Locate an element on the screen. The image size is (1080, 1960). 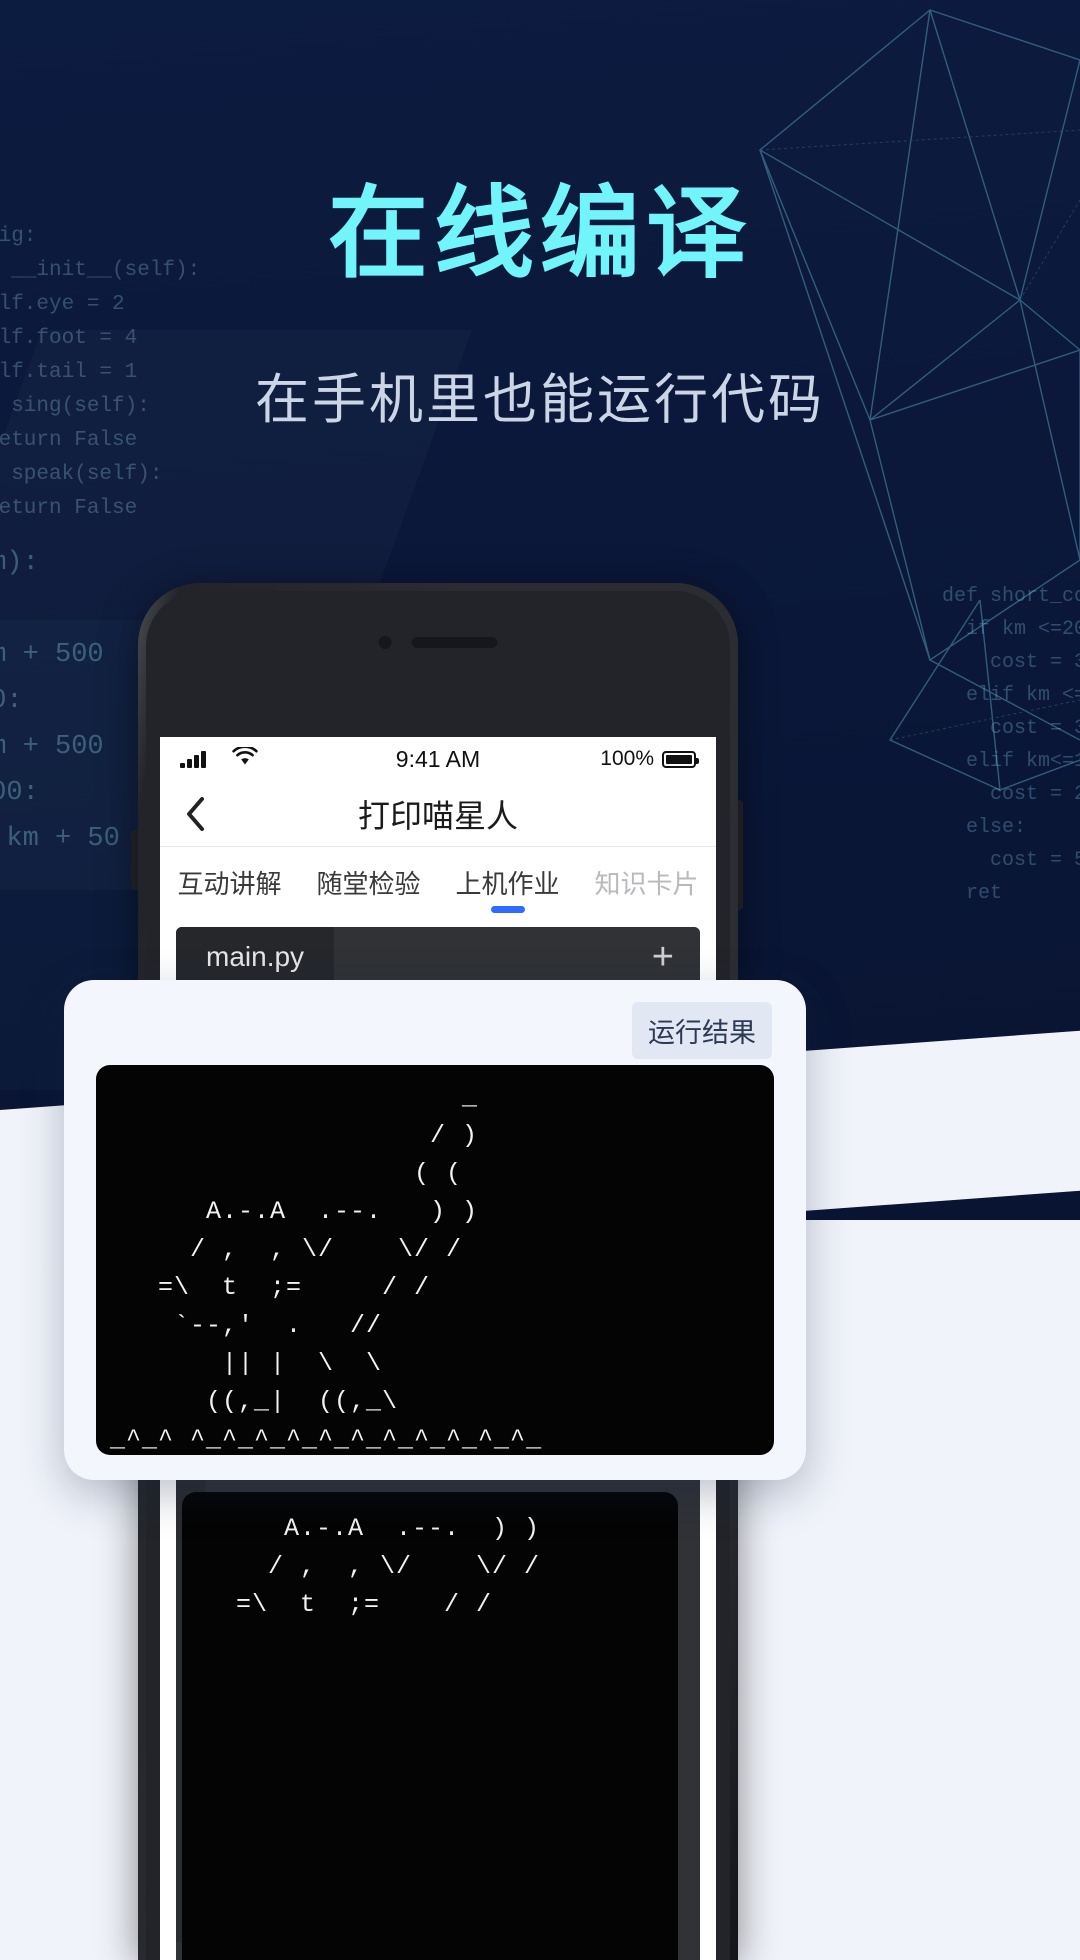
tab-label: 知识卡片 is located at coordinates (646, 883).